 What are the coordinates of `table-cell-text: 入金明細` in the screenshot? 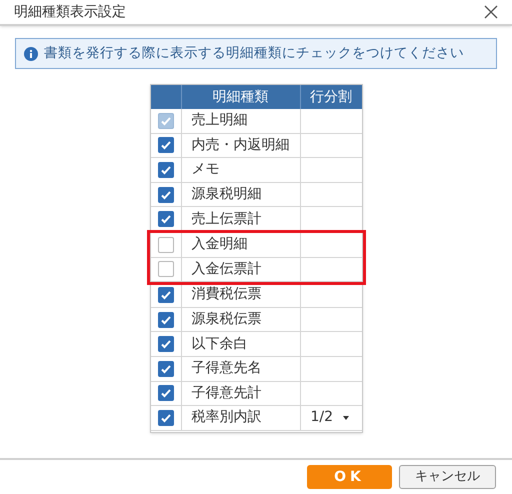 It's located at (220, 244).